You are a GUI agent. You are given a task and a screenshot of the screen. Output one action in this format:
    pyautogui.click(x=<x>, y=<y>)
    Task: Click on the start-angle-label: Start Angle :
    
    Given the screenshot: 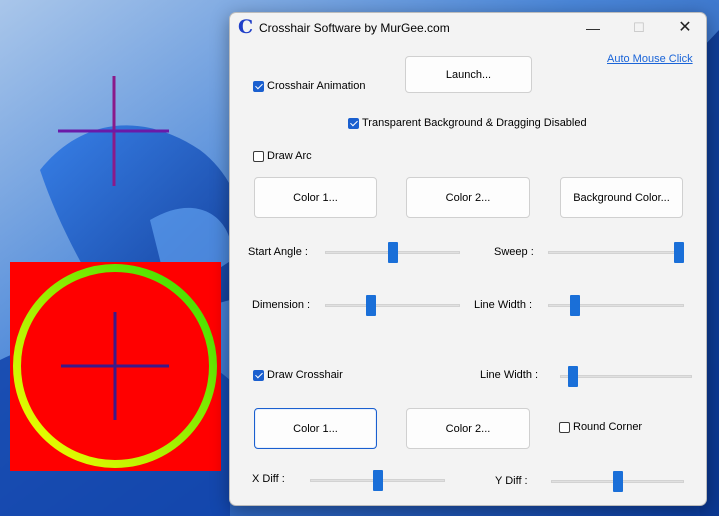 What is the action you would take?
    pyautogui.click(x=278, y=252)
    